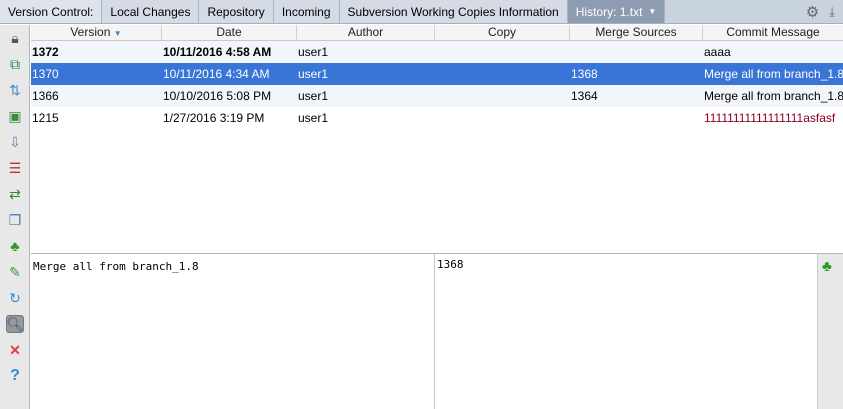 The width and height of the screenshot is (843, 409). I want to click on cell-date: 1/27/2016 3:19 PM, so click(214, 118).